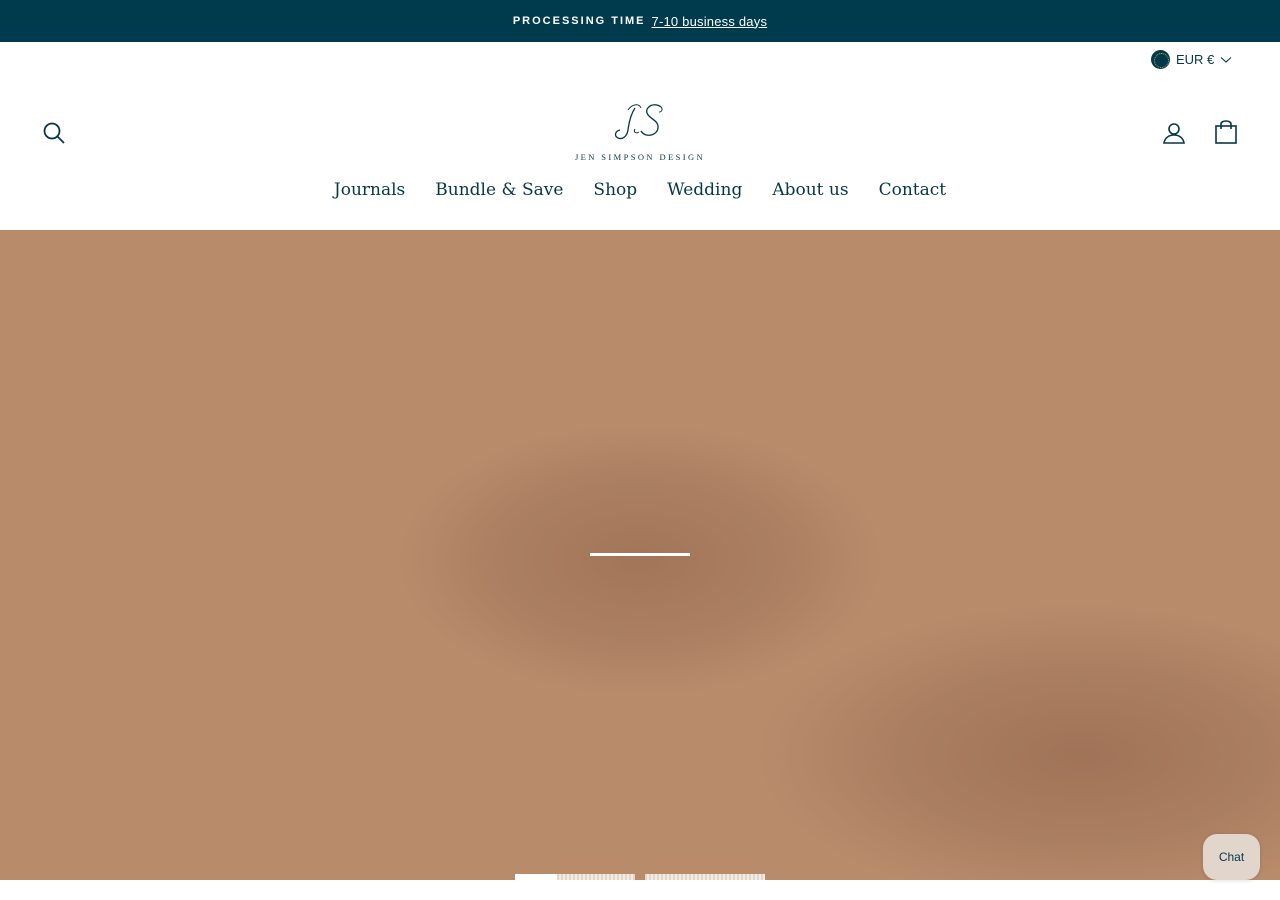 This screenshot has width=1280, height=900. What do you see at coordinates (710, 21) in the screenshot?
I see `processing-time-link: 7-10 business days` at bounding box center [710, 21].